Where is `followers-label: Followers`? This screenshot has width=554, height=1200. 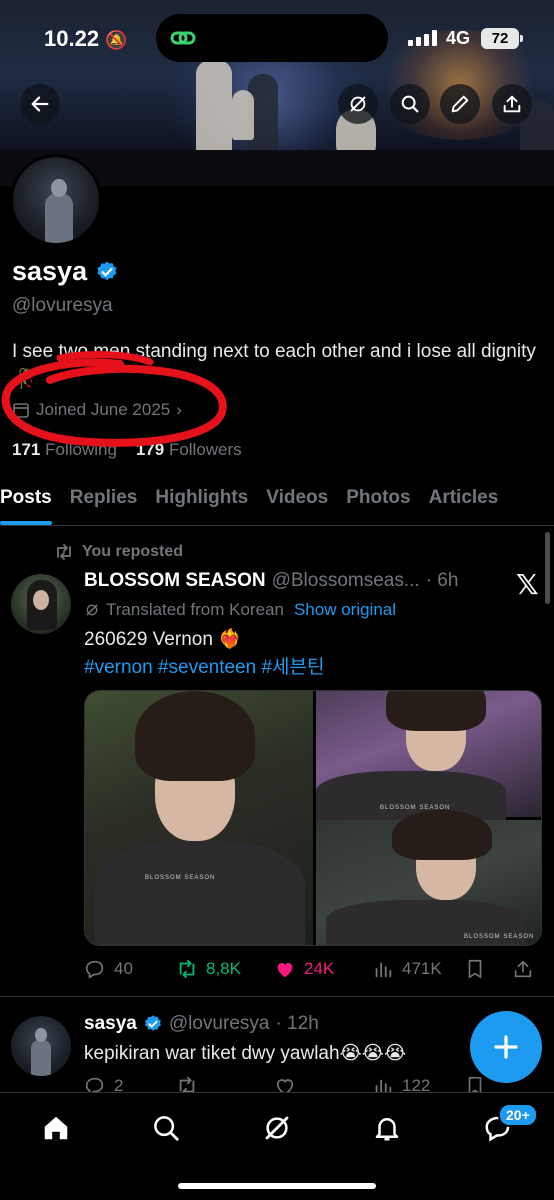 followers-label: Followers is located at coordinates (205, 449).